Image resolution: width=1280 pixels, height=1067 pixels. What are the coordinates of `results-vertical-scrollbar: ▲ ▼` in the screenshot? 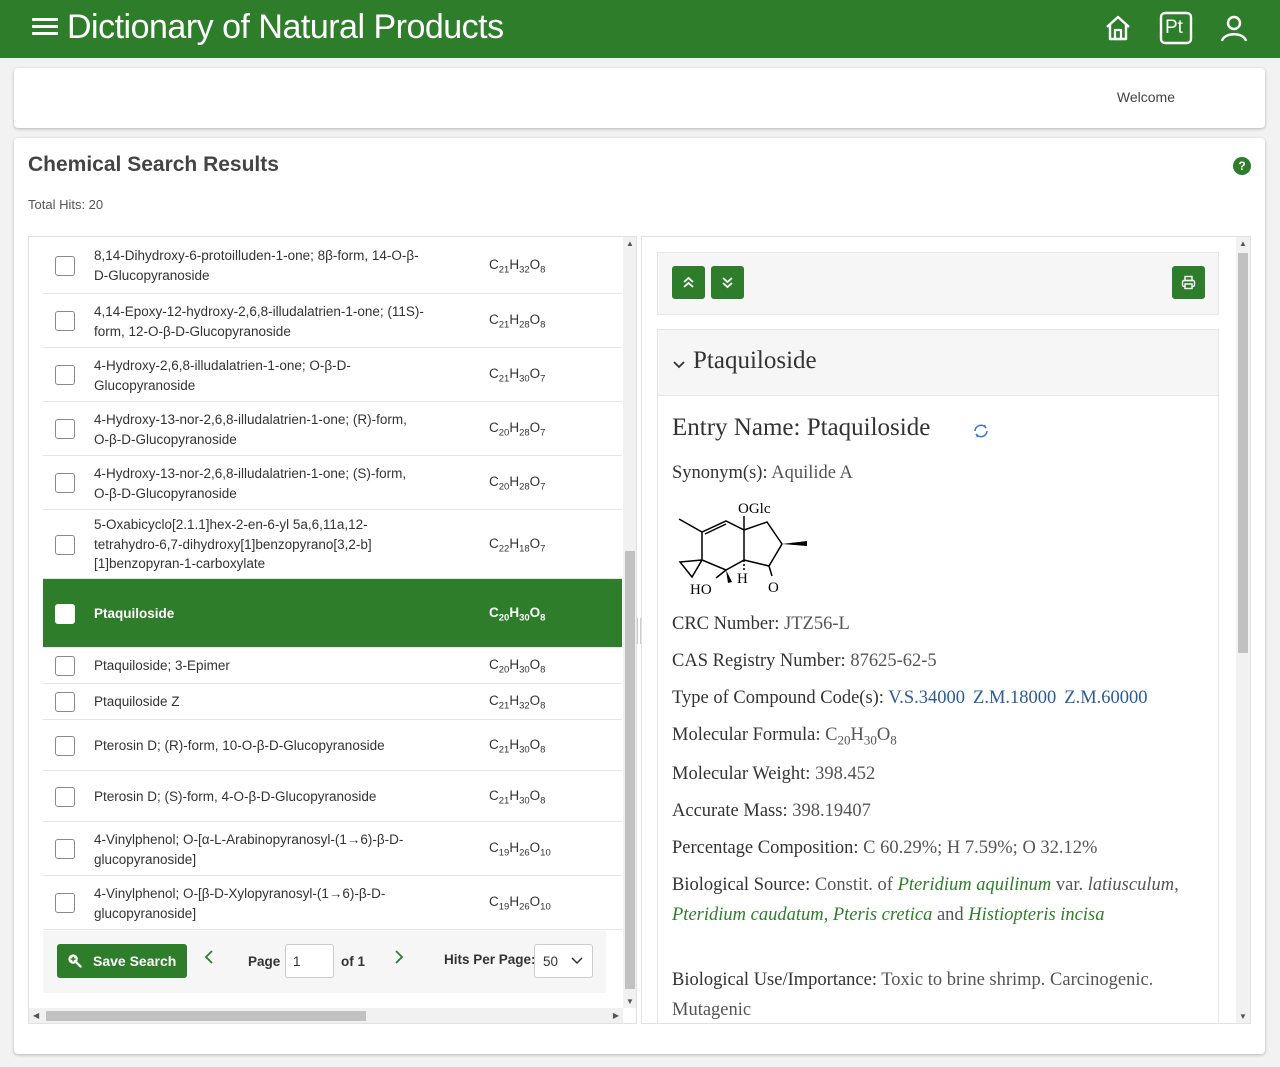 It's located at (629, 622).